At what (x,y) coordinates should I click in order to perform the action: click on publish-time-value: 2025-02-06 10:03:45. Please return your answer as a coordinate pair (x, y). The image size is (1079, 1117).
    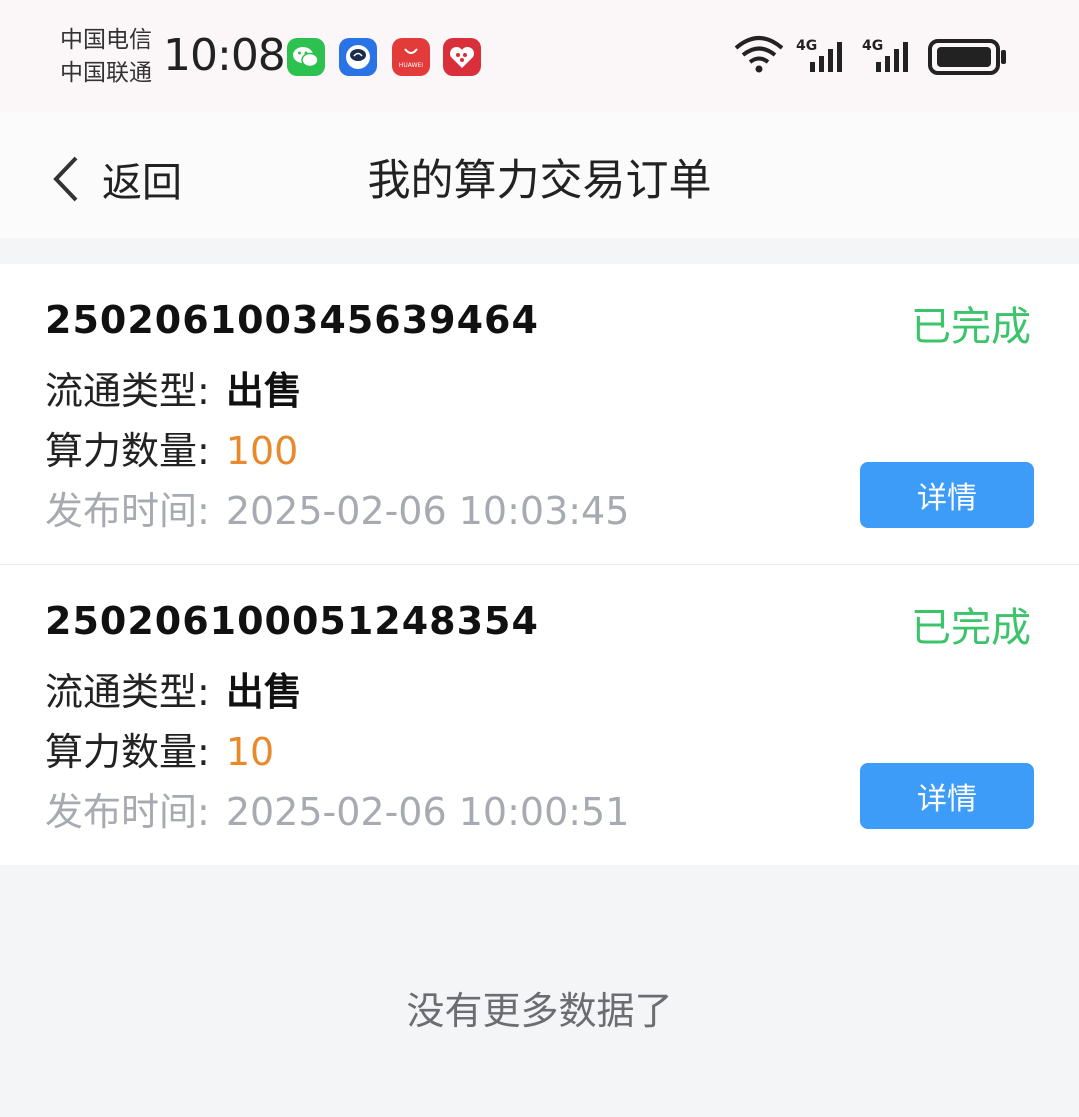
    Looking at the image, I should click on (427, 511).